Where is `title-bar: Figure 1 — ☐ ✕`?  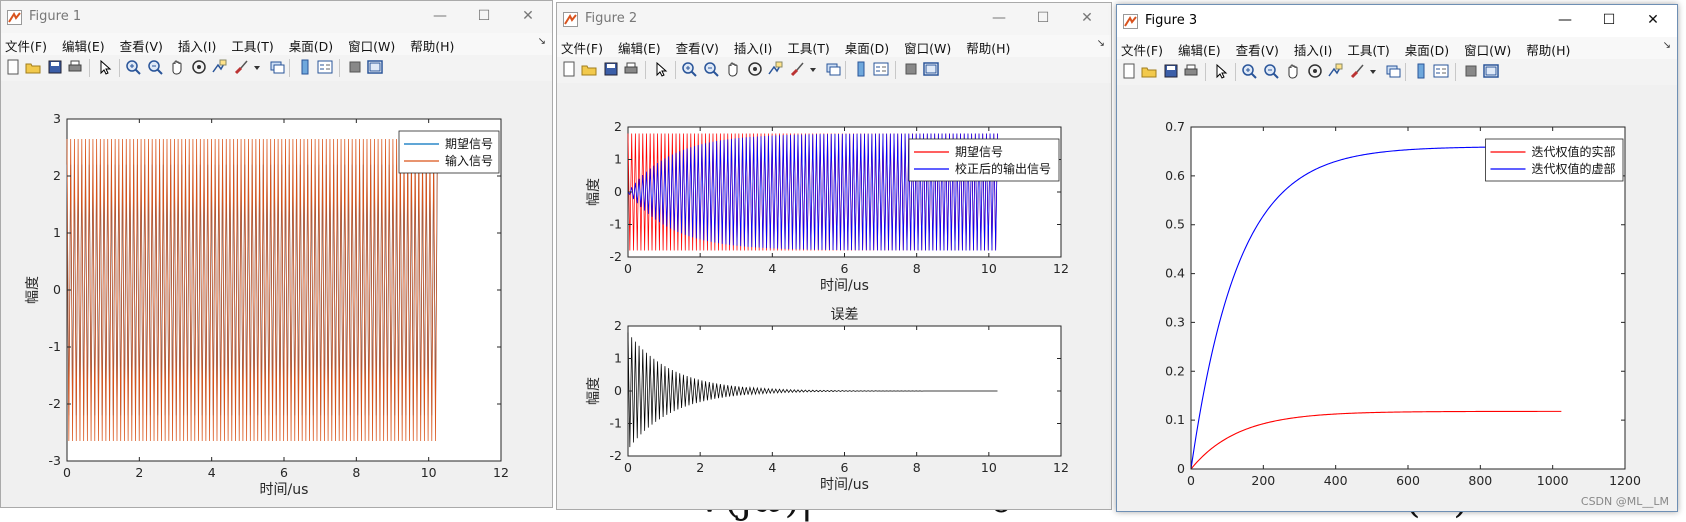
title-bar: Figure 1 — ☐ ✕ is located at coordinates (276, 17).